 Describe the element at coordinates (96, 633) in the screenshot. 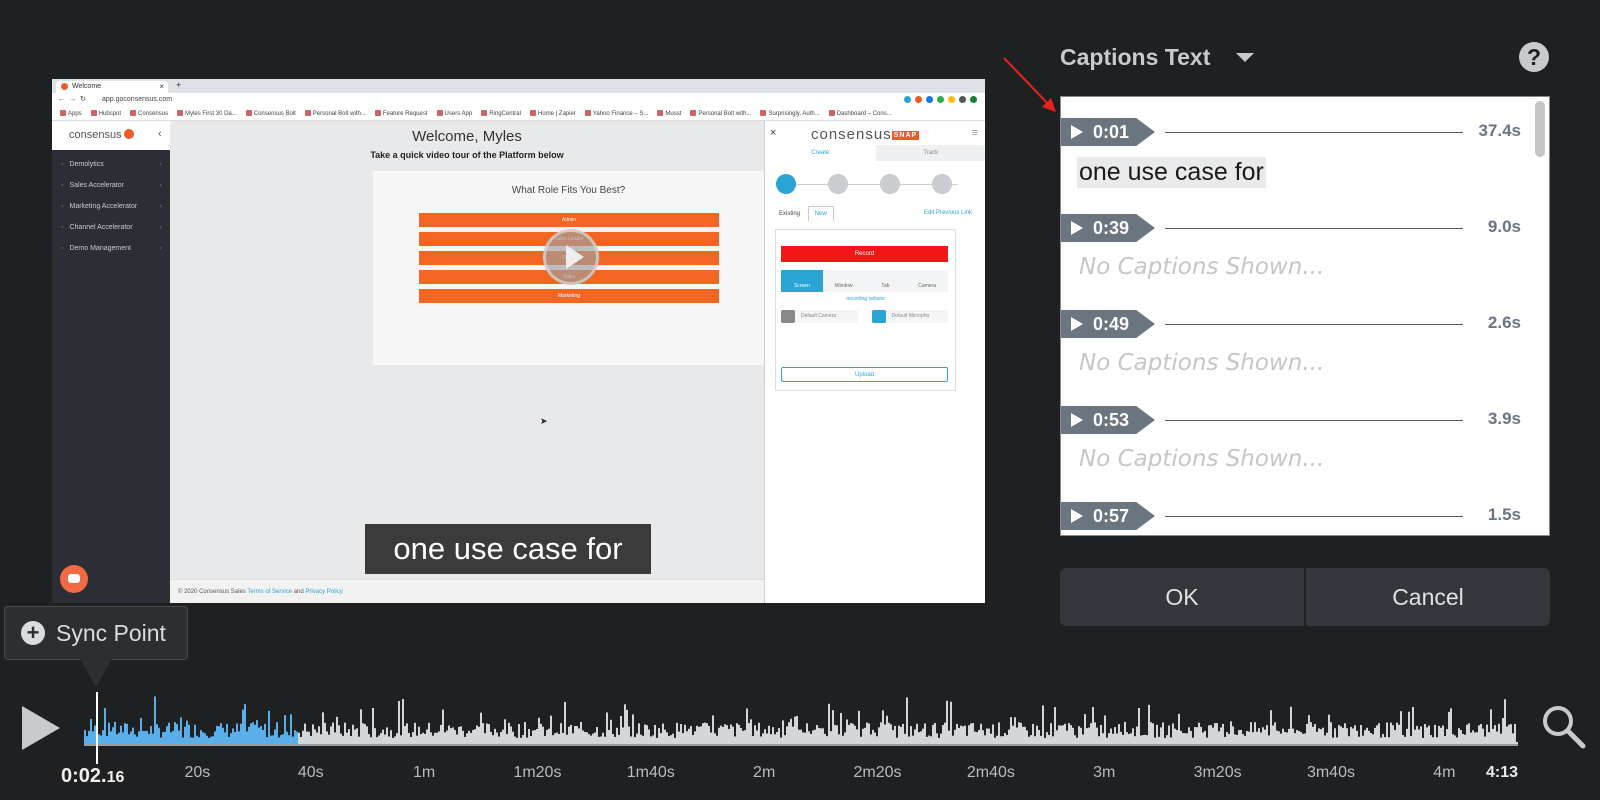

I see `sync-point-button: + Sync Point` at that location.